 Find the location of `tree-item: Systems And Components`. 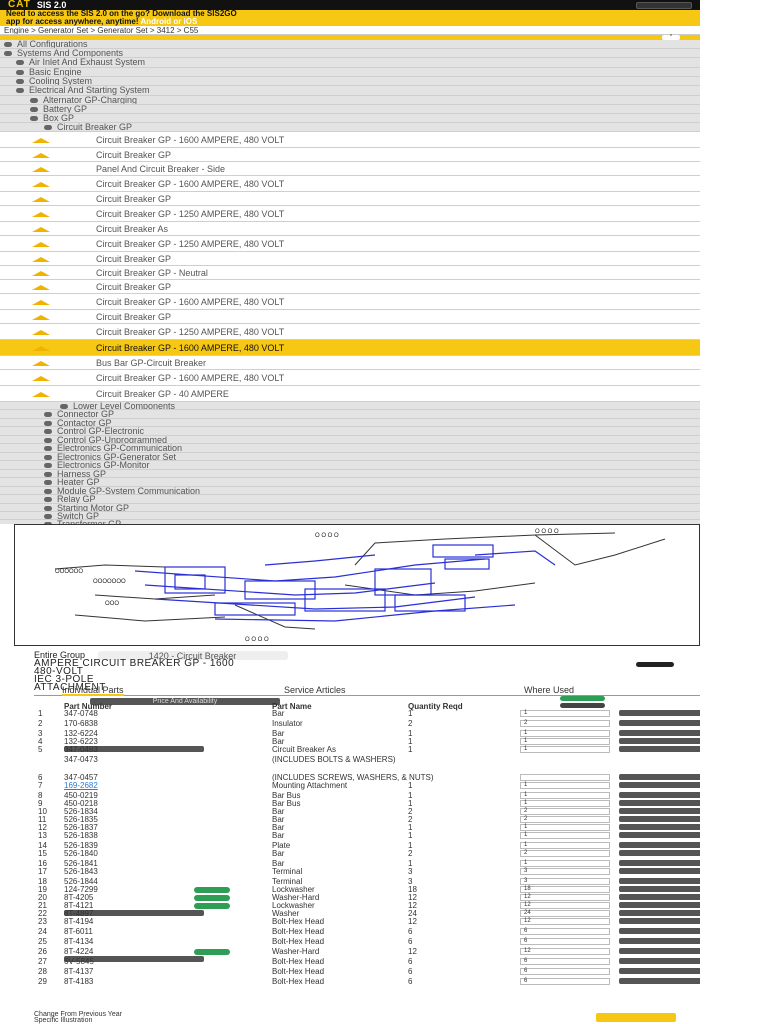

tree-item: Systems And Components is located at coordinates (350, 53).